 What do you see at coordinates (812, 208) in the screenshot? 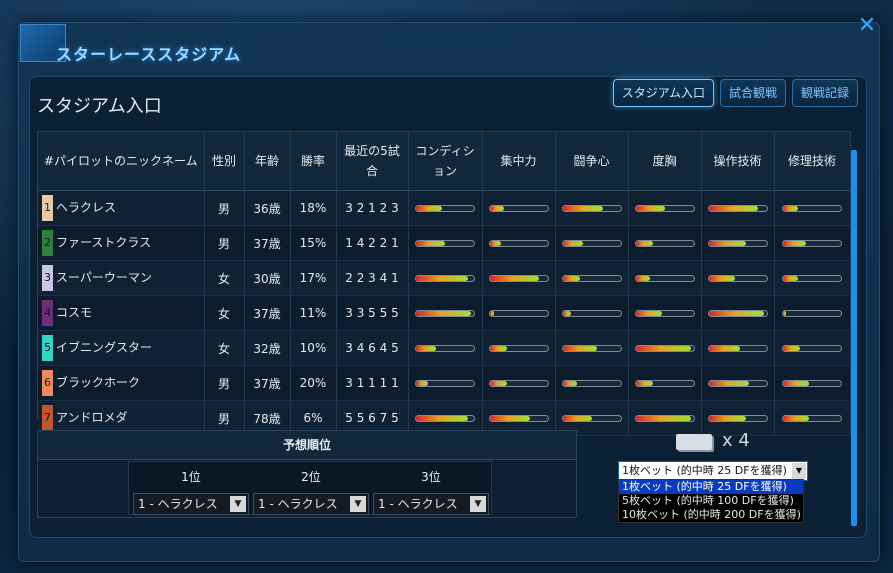
I see `stat-cell-repair` at bounding box center [812, 208].